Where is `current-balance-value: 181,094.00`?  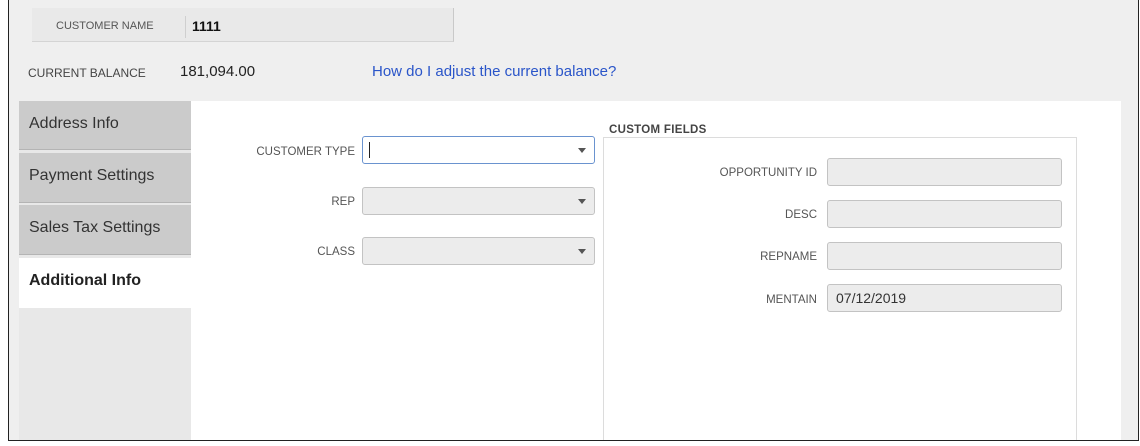
current-balance-value: 181,094.00 is located at coordinates (218, 71).